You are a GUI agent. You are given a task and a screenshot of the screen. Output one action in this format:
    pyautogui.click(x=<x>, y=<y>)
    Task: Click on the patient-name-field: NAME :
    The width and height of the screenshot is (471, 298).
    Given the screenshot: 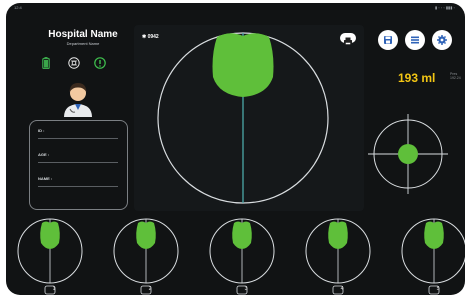 What is the action you would take?
    pyautogui.click(x=78, y=181)
    